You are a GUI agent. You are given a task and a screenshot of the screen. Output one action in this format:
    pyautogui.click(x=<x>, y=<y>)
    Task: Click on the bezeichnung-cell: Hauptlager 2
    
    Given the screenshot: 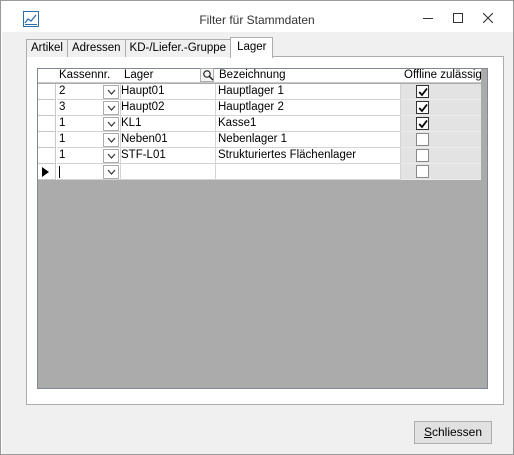 What is the action you would take?
    pyautogui.click(x=308, y=108)
    